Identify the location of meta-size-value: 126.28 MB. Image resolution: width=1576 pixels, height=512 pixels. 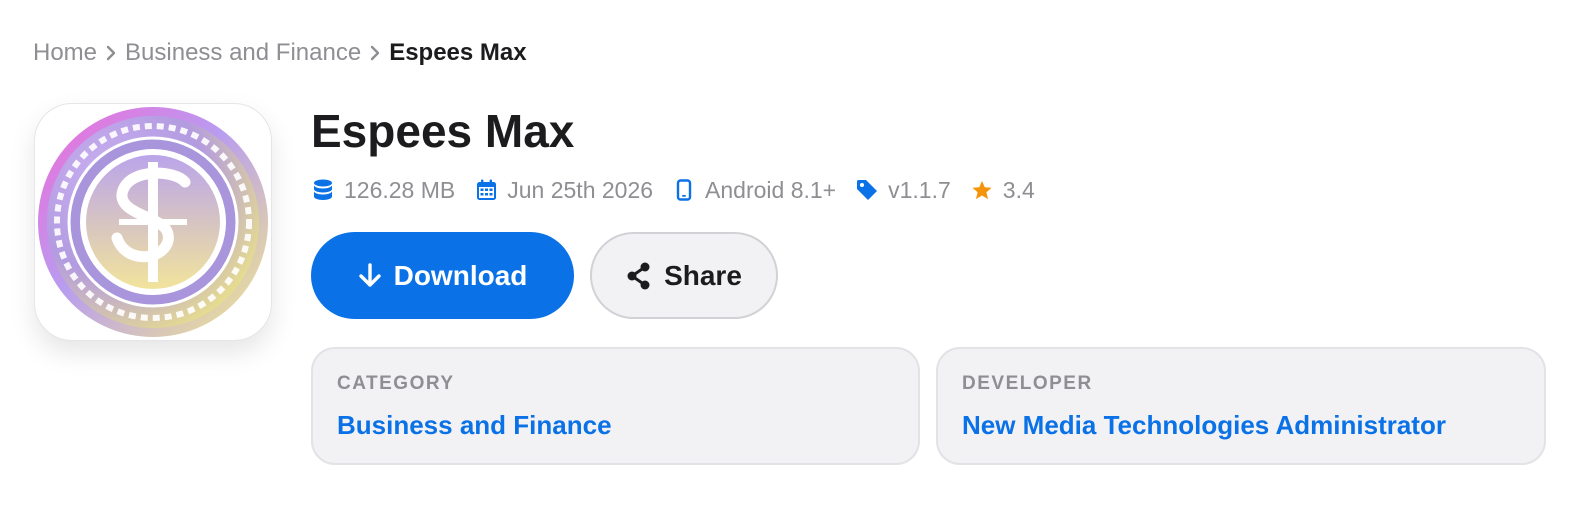
(400, 189).